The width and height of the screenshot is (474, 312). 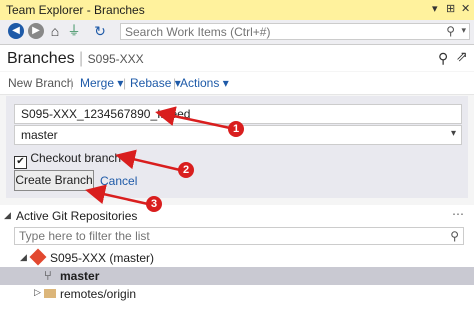 What do you see at coordinates (443, 58) in the screenshot?
I see `person-icon: ⚲` at bounding box center [443, 58].